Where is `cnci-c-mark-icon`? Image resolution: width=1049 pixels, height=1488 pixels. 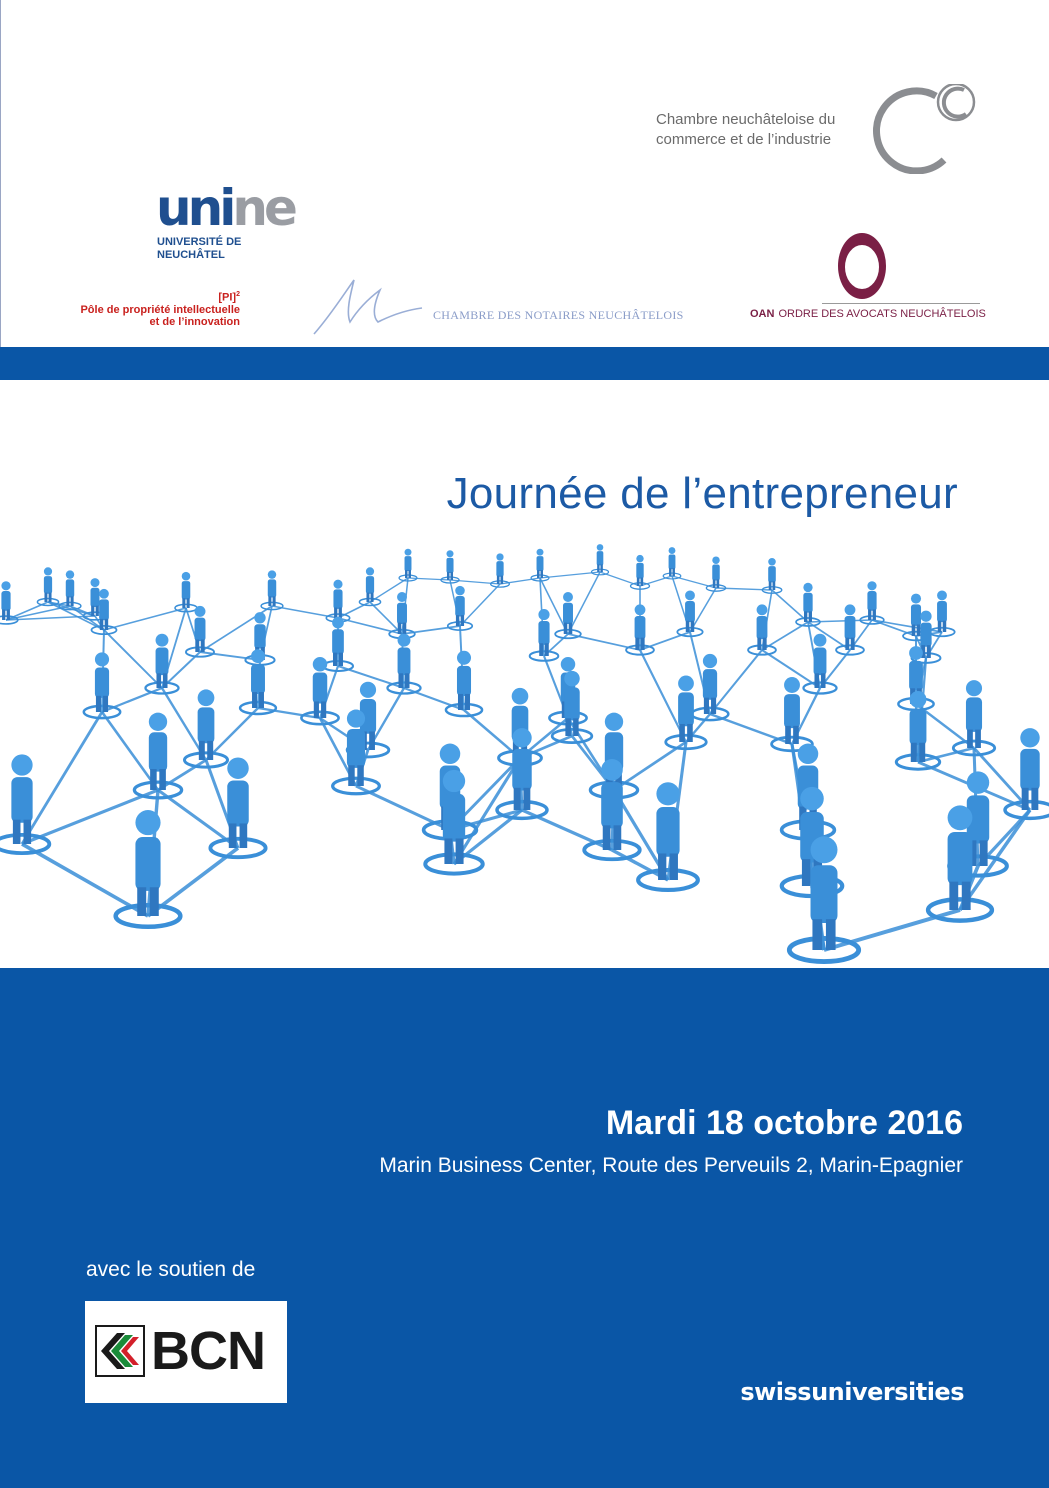
cnci-c-mark-icon is located at coordinates (924, 129).